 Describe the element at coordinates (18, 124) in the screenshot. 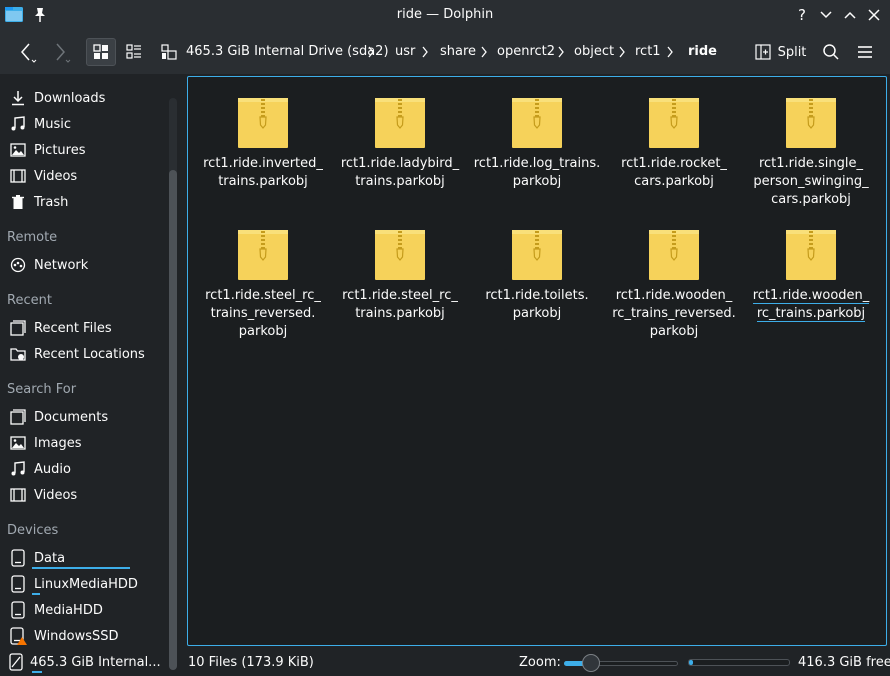

I see `music-icon` at that location.